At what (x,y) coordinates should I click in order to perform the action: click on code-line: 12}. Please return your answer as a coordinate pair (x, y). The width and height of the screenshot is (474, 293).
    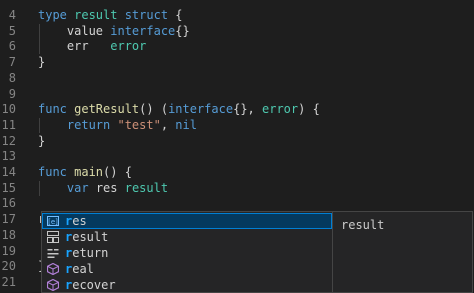
    Looking at the image, I should click on (237, 141).